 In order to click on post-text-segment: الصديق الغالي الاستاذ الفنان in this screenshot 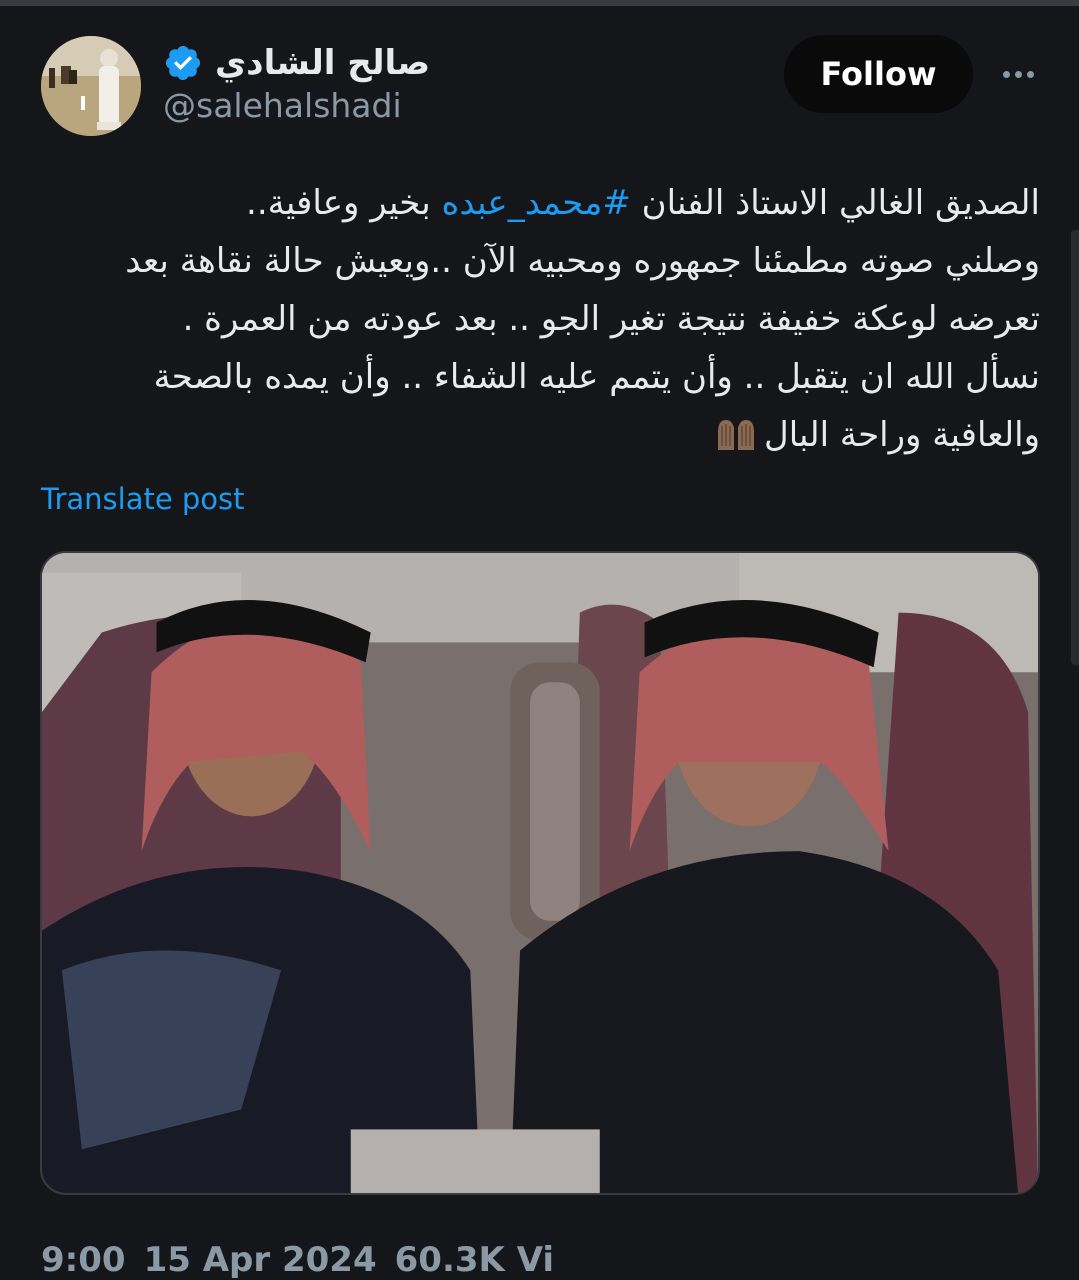, I will do `click(835, 203)`.